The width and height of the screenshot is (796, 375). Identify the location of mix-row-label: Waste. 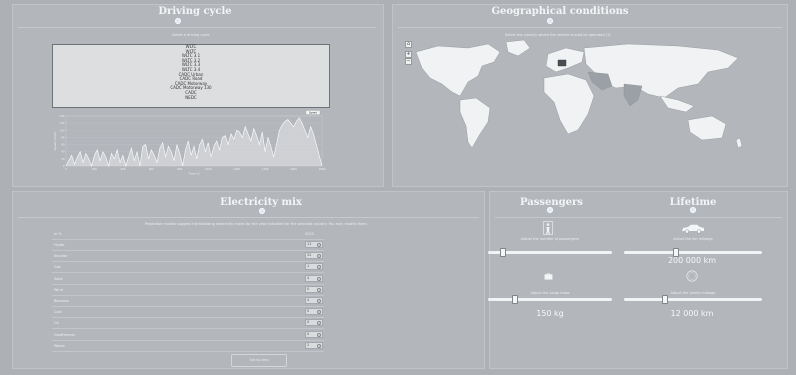
(59, 345).